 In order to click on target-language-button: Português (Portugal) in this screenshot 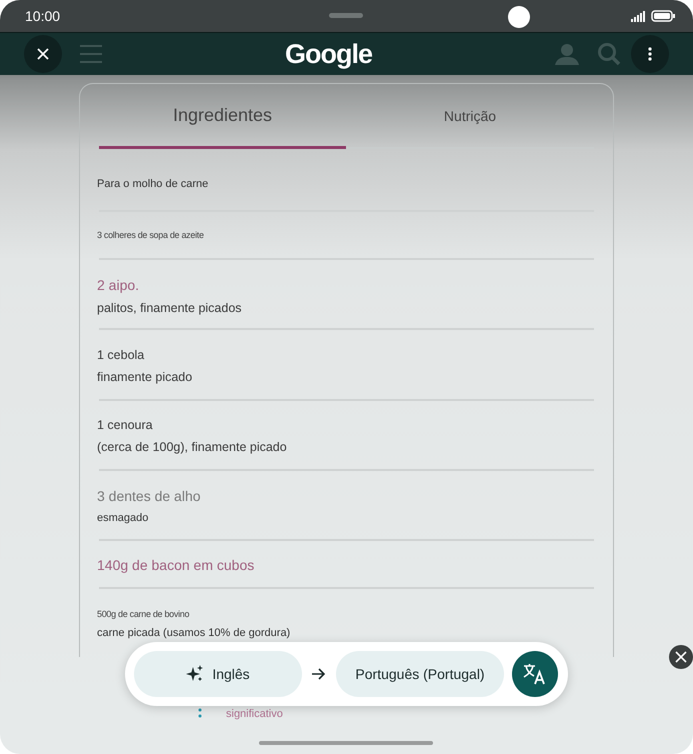, I will do `click(420, 674)`.